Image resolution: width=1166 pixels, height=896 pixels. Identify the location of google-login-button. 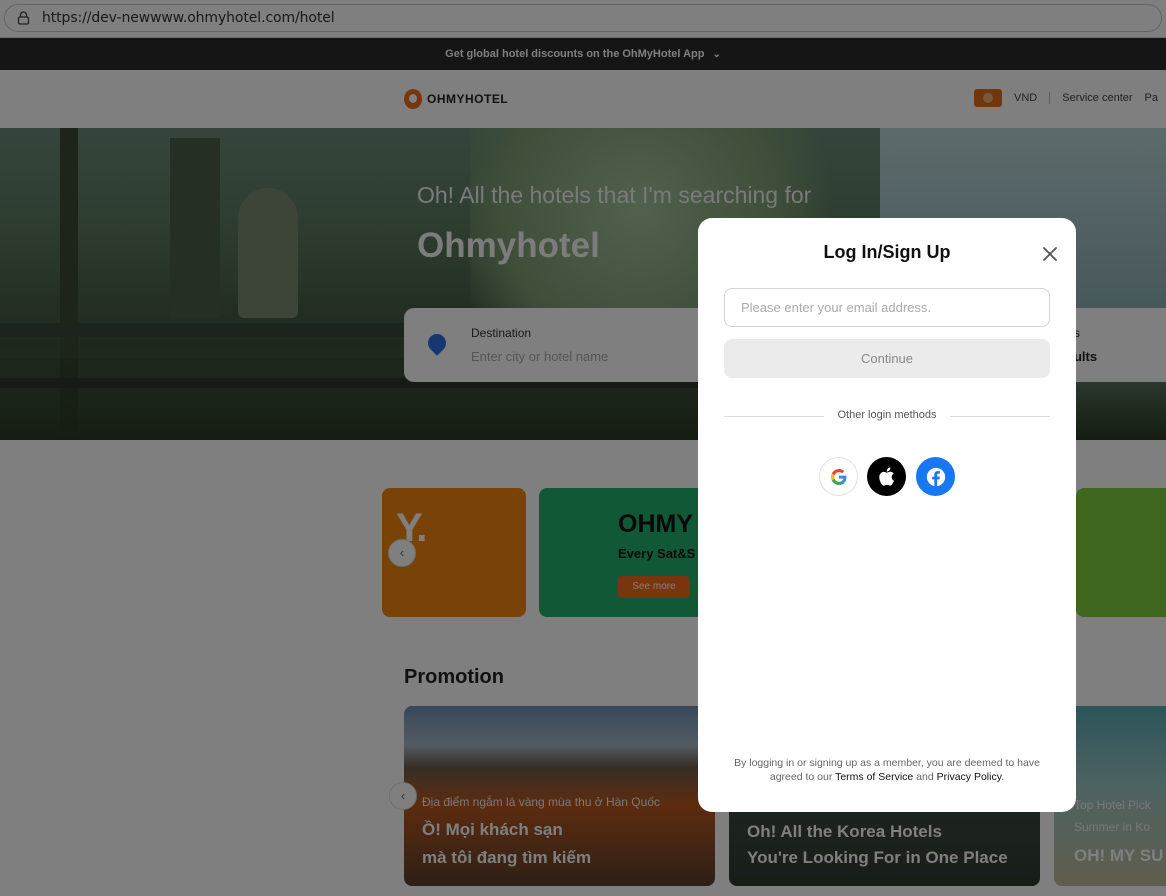
(838, 476).